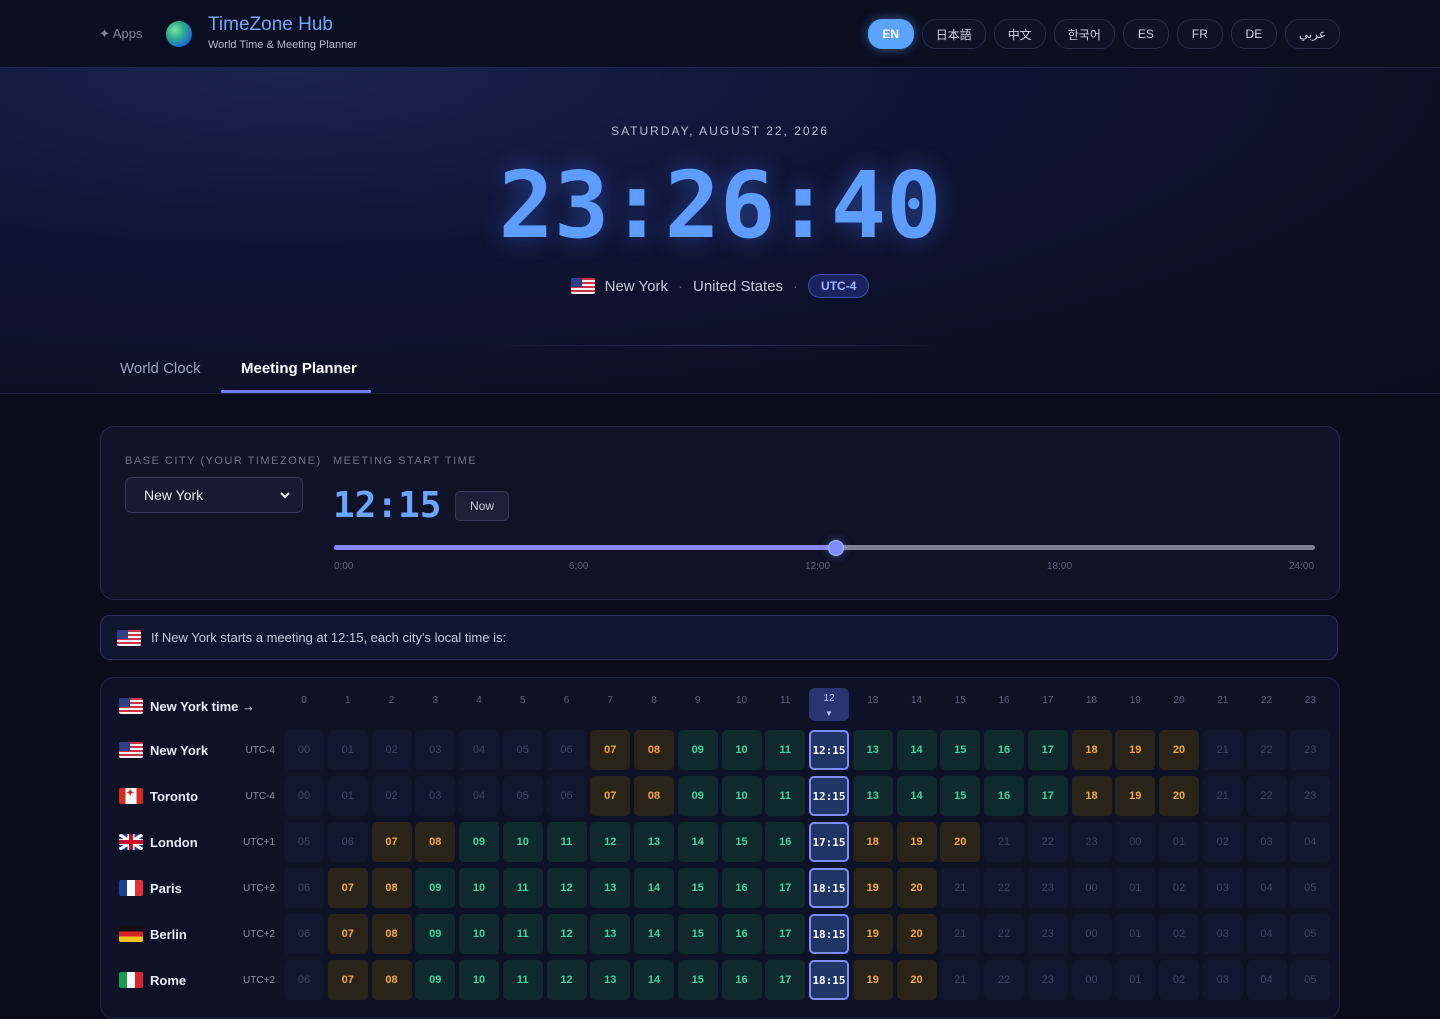  I want to click on language-option: 中文, so click(1019, 34).